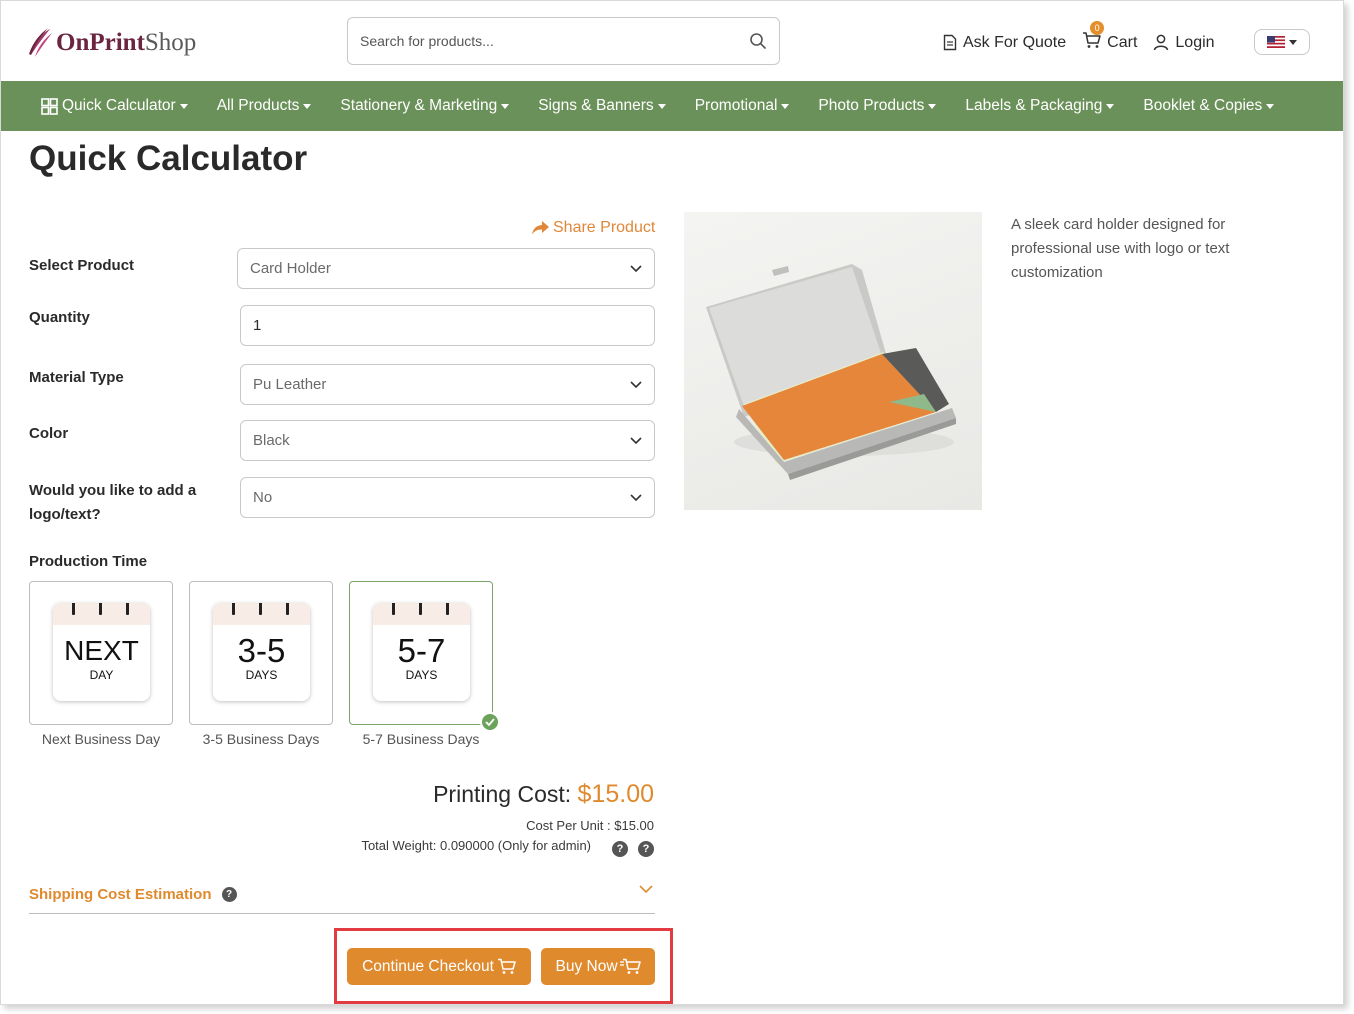  I want to click on cart-icon, so click(506, 966).